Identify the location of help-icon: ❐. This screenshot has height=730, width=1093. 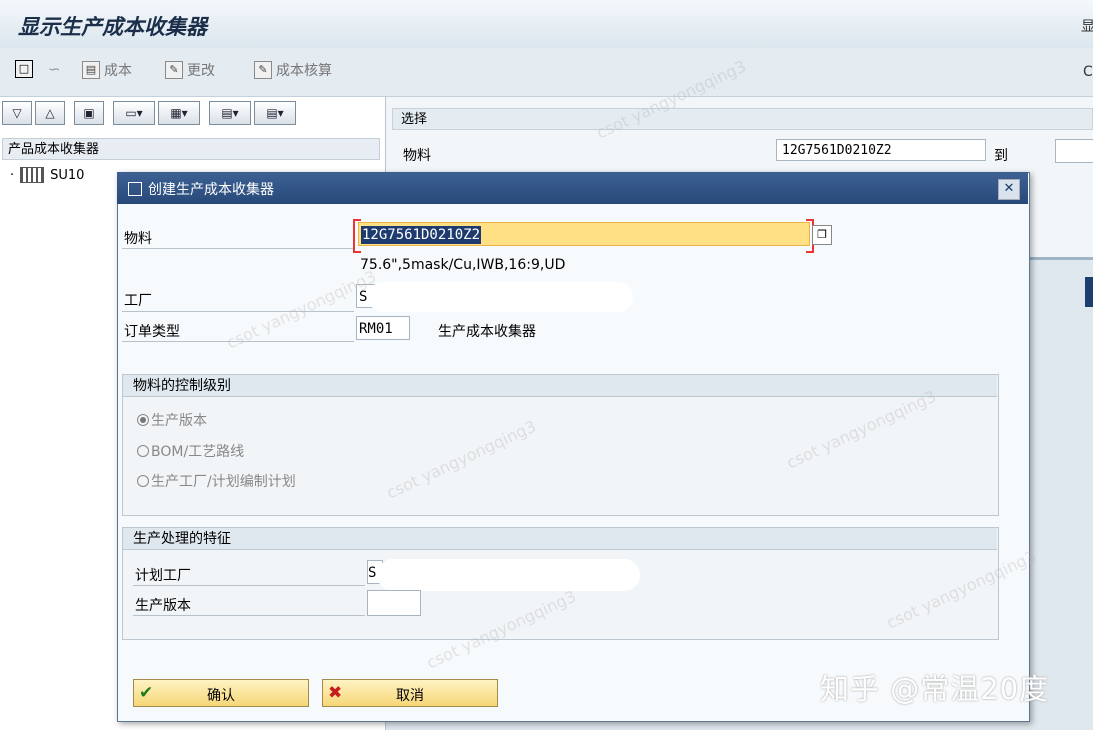
(822, 235).